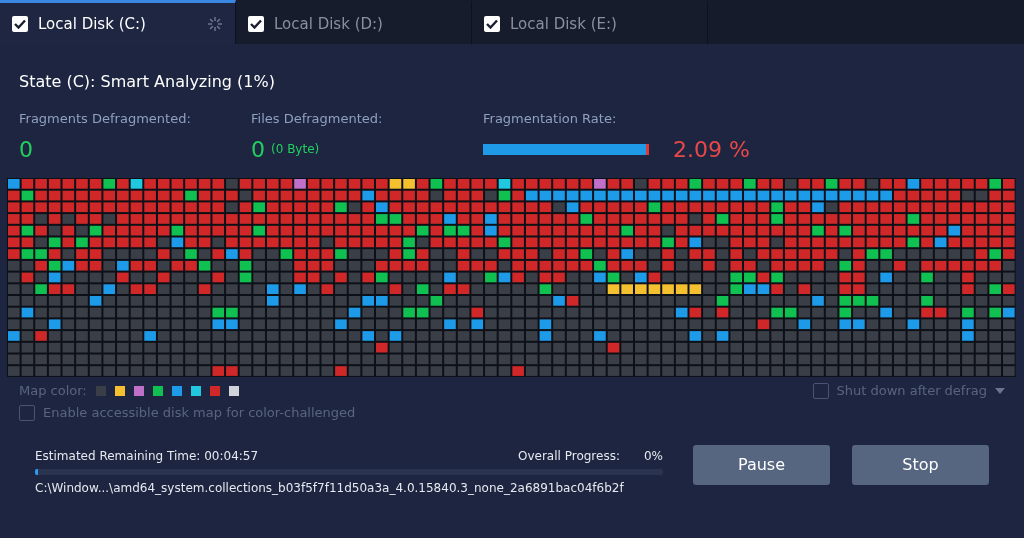 This screenshot has height=538, width=1024. Describe the element at coordinates (329, 23) in the screenshot. I see `tab-label: Local Disk (D:)` at that location.